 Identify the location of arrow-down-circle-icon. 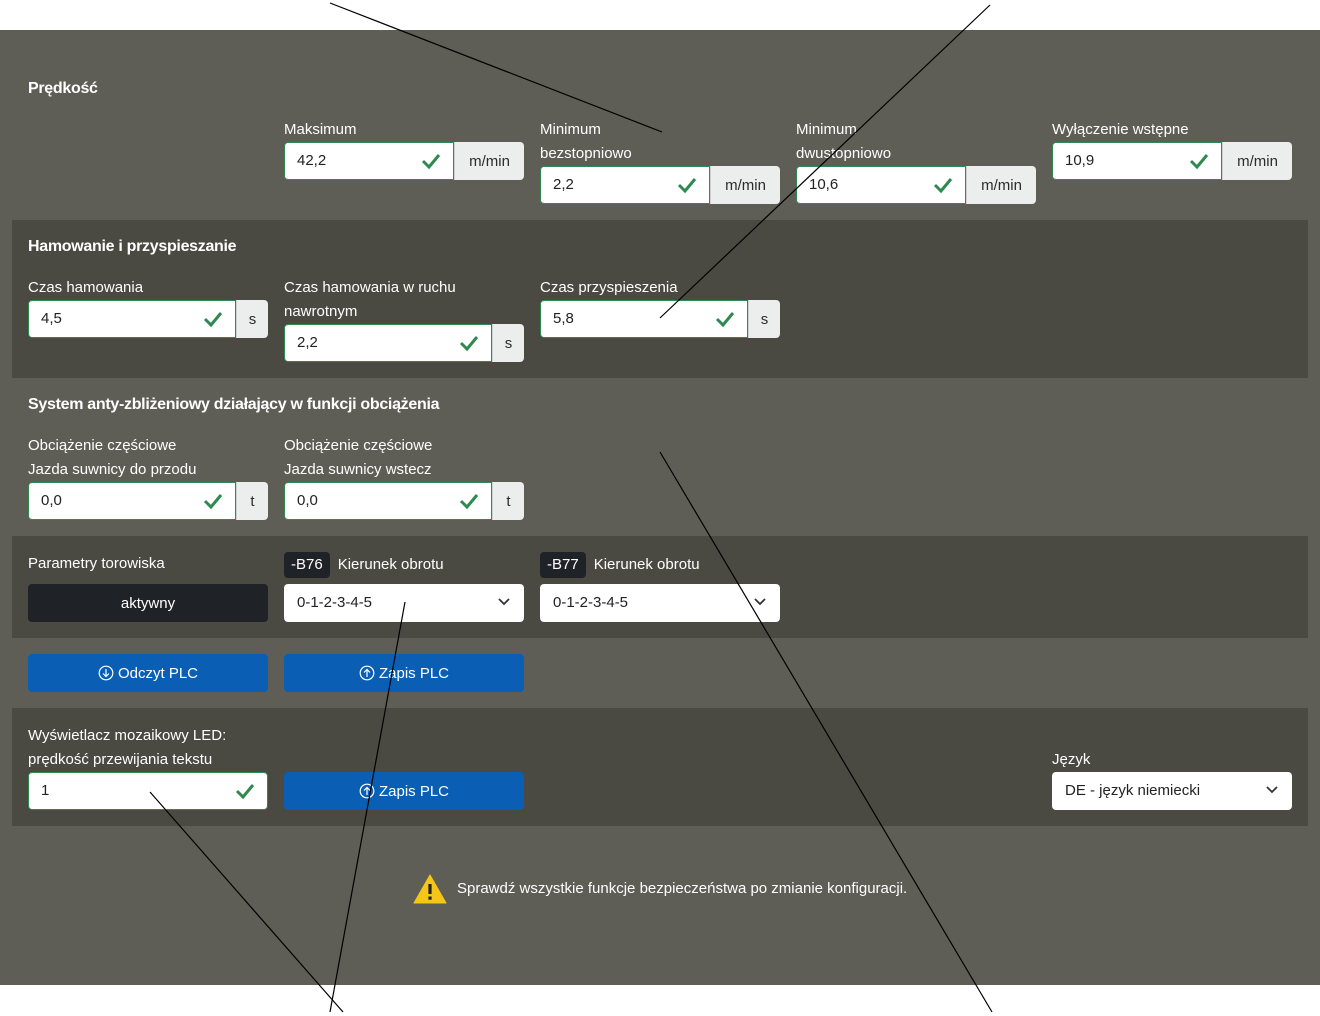
(106, 673).